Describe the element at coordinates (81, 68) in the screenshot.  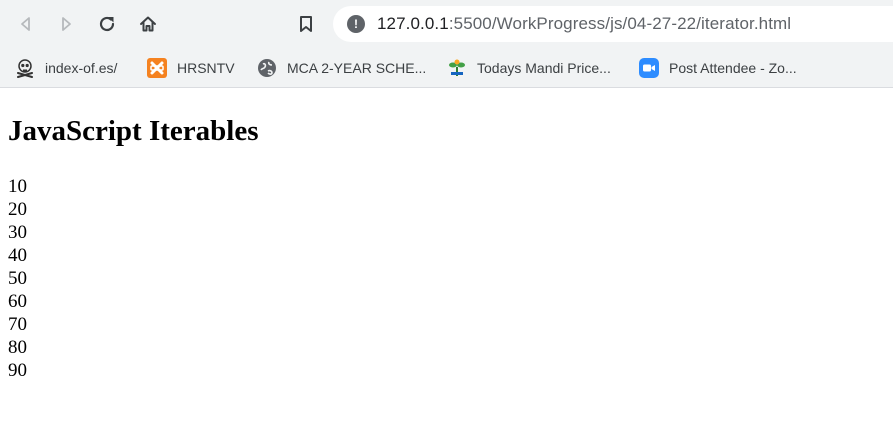
I see `bookmark-label: index-of.es/` at that location.